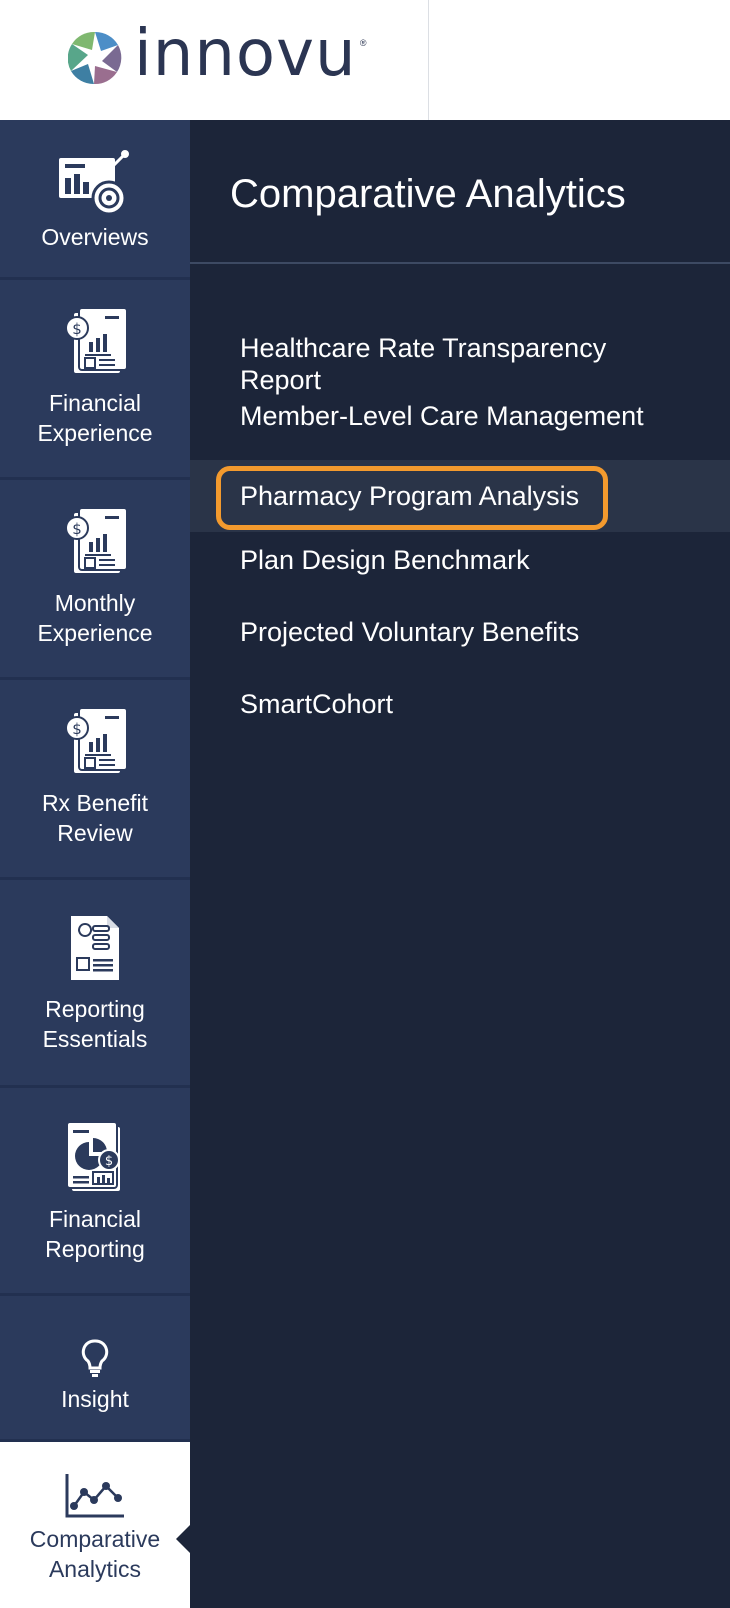 The height and width of the screenshot is (1608, 730). I want to click on menu-item-member-level-care-management: Member-Level Care Management, so click(460, 416).